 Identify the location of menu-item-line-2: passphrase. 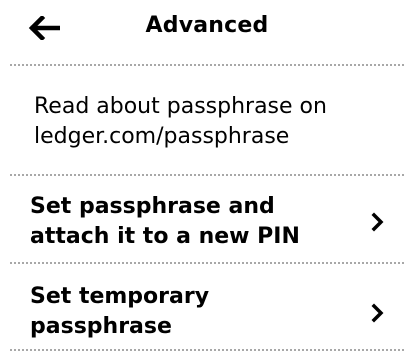
(101, 326).